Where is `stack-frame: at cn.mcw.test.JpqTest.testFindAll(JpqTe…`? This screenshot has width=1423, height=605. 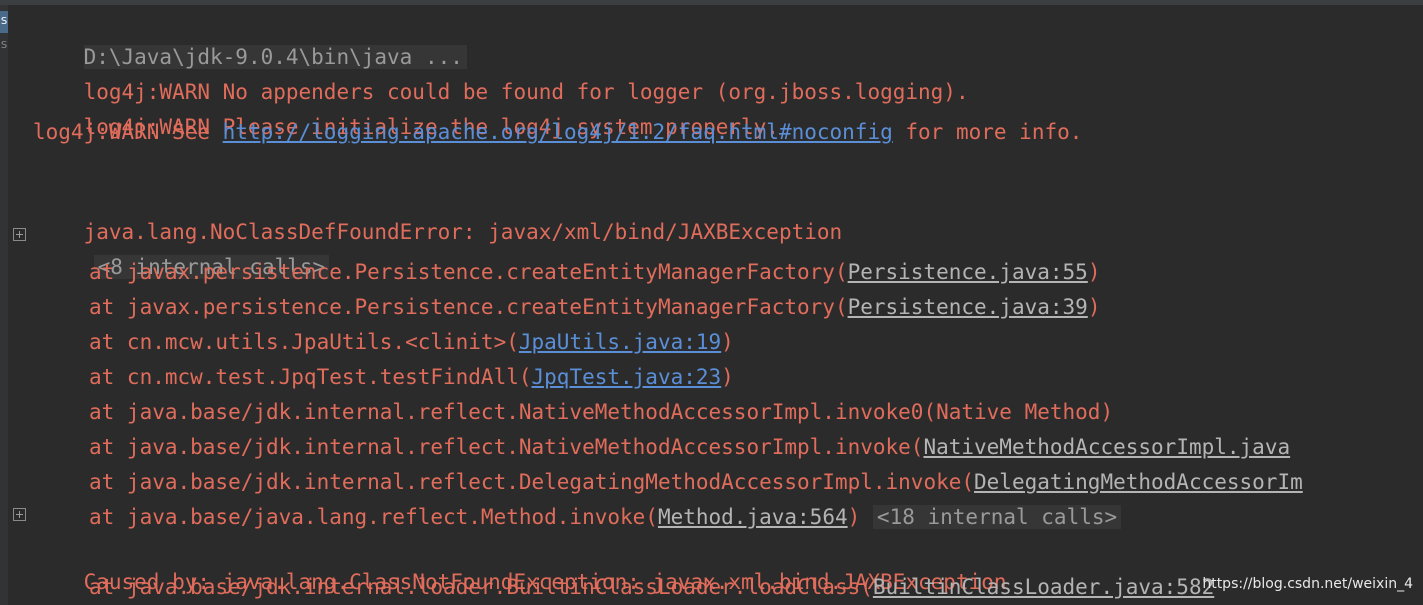 stack-frame: at cn.mcw.test.JpqTest.testFindAll(JpqTe… is located at coordinates (411, 377).